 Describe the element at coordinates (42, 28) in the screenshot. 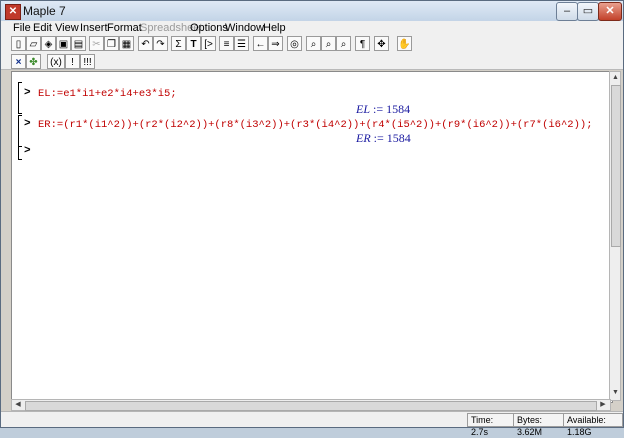

I see `menu-edit: Edit` at that location.